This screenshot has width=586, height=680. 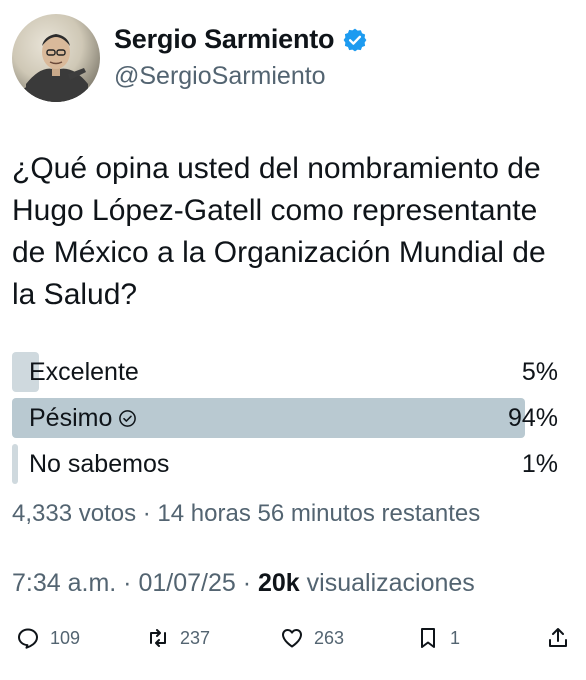 What do you see at coordinates (128, 418) in the screenshot?
I see `check-circle-icon` at bounding box center [128, 418].